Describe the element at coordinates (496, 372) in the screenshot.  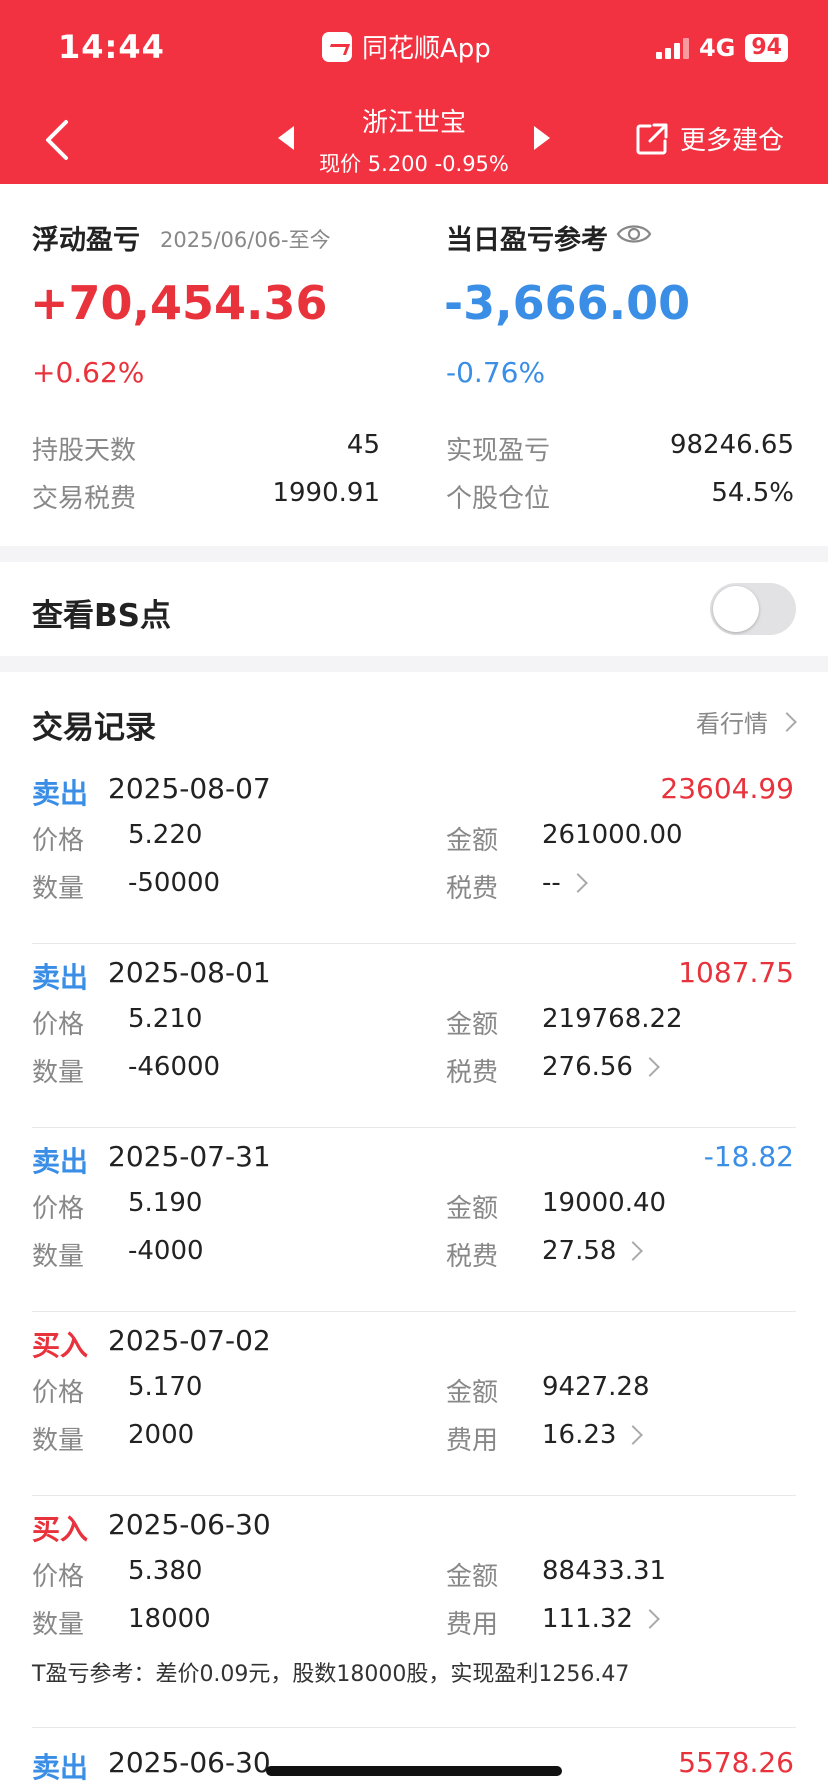
I see `daily-pl-pct: -0.76%` at that location.